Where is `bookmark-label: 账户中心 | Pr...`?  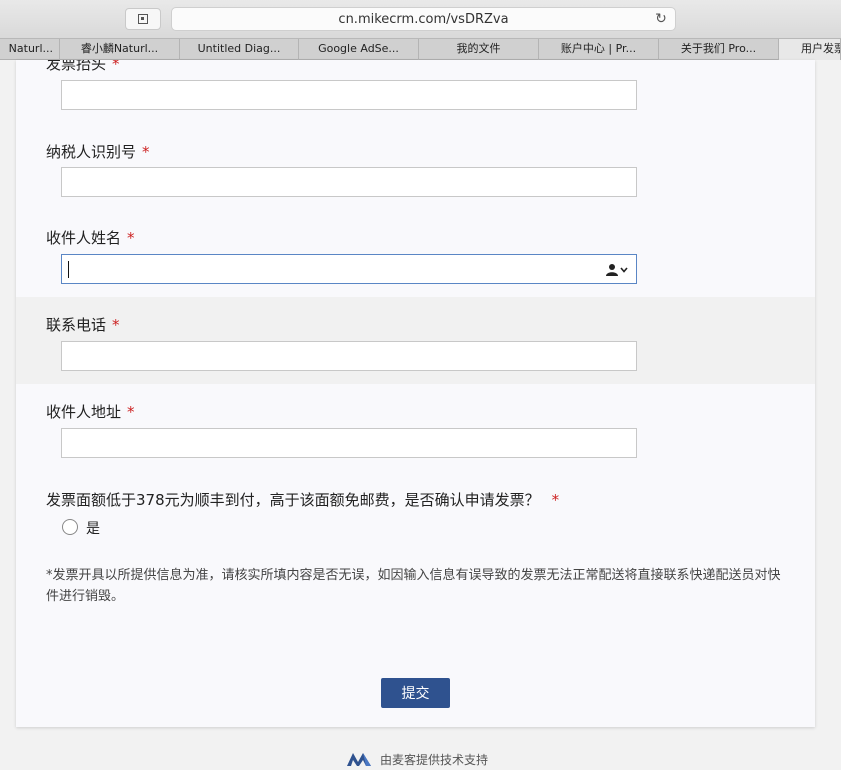
bookmark-label: 账户中心 | Pr... is located at coordinates (598, 48).